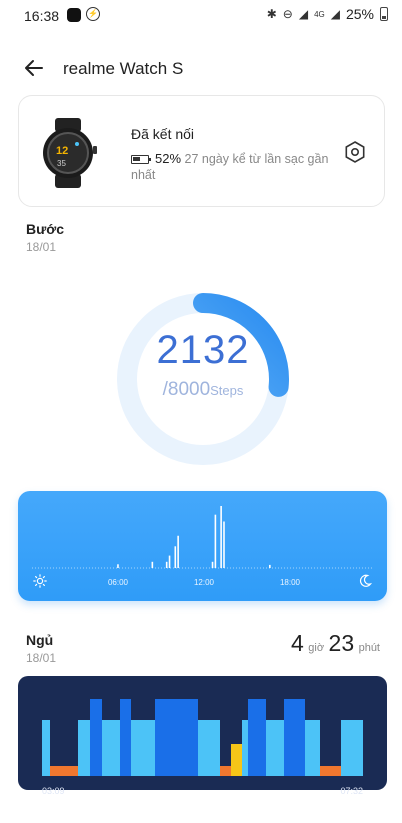  I want to click on battery-percent: 25%, so click(359, 14).